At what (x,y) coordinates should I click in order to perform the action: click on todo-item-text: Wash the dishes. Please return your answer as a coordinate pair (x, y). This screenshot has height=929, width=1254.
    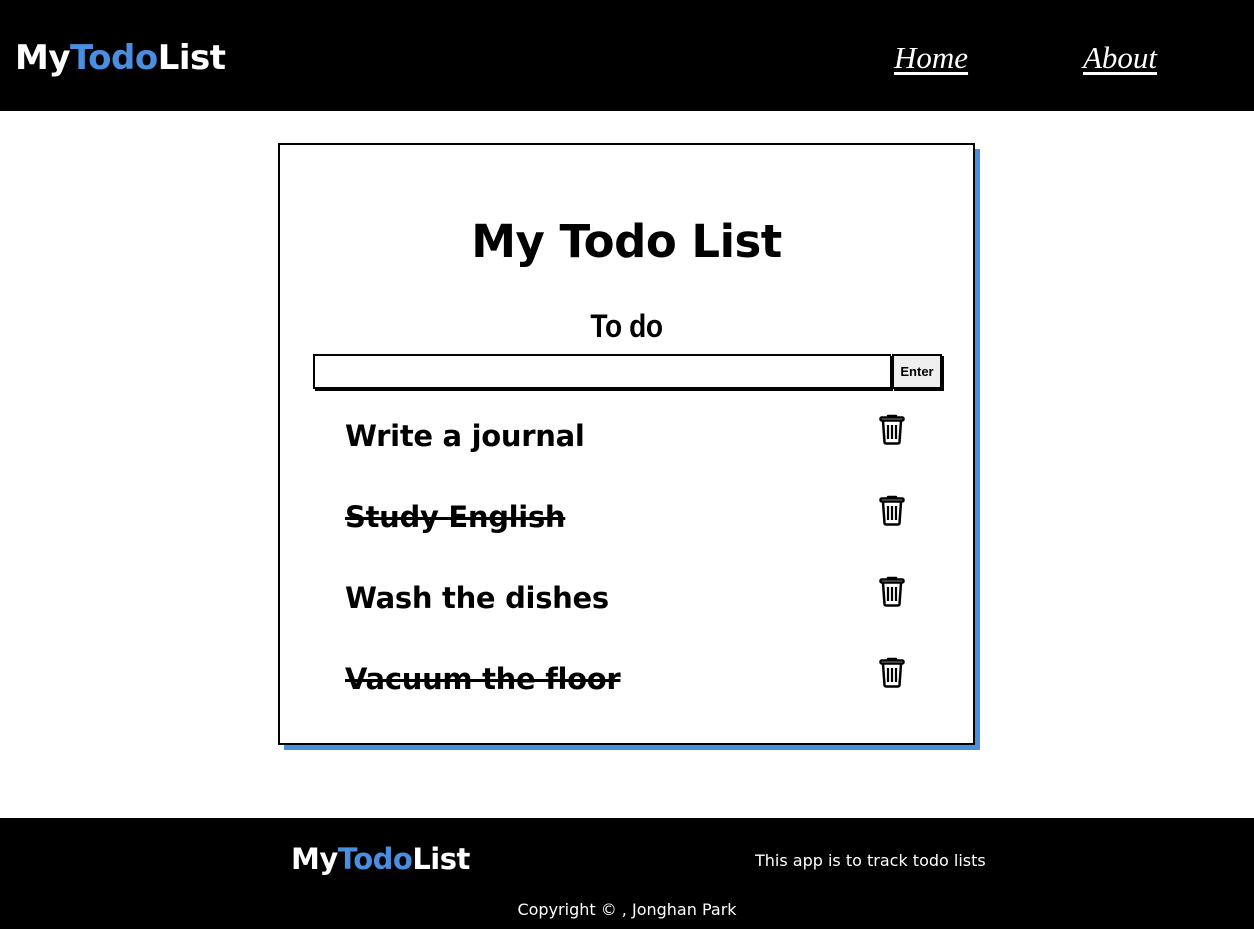
    Looking at the image, I should click on (477, 598).